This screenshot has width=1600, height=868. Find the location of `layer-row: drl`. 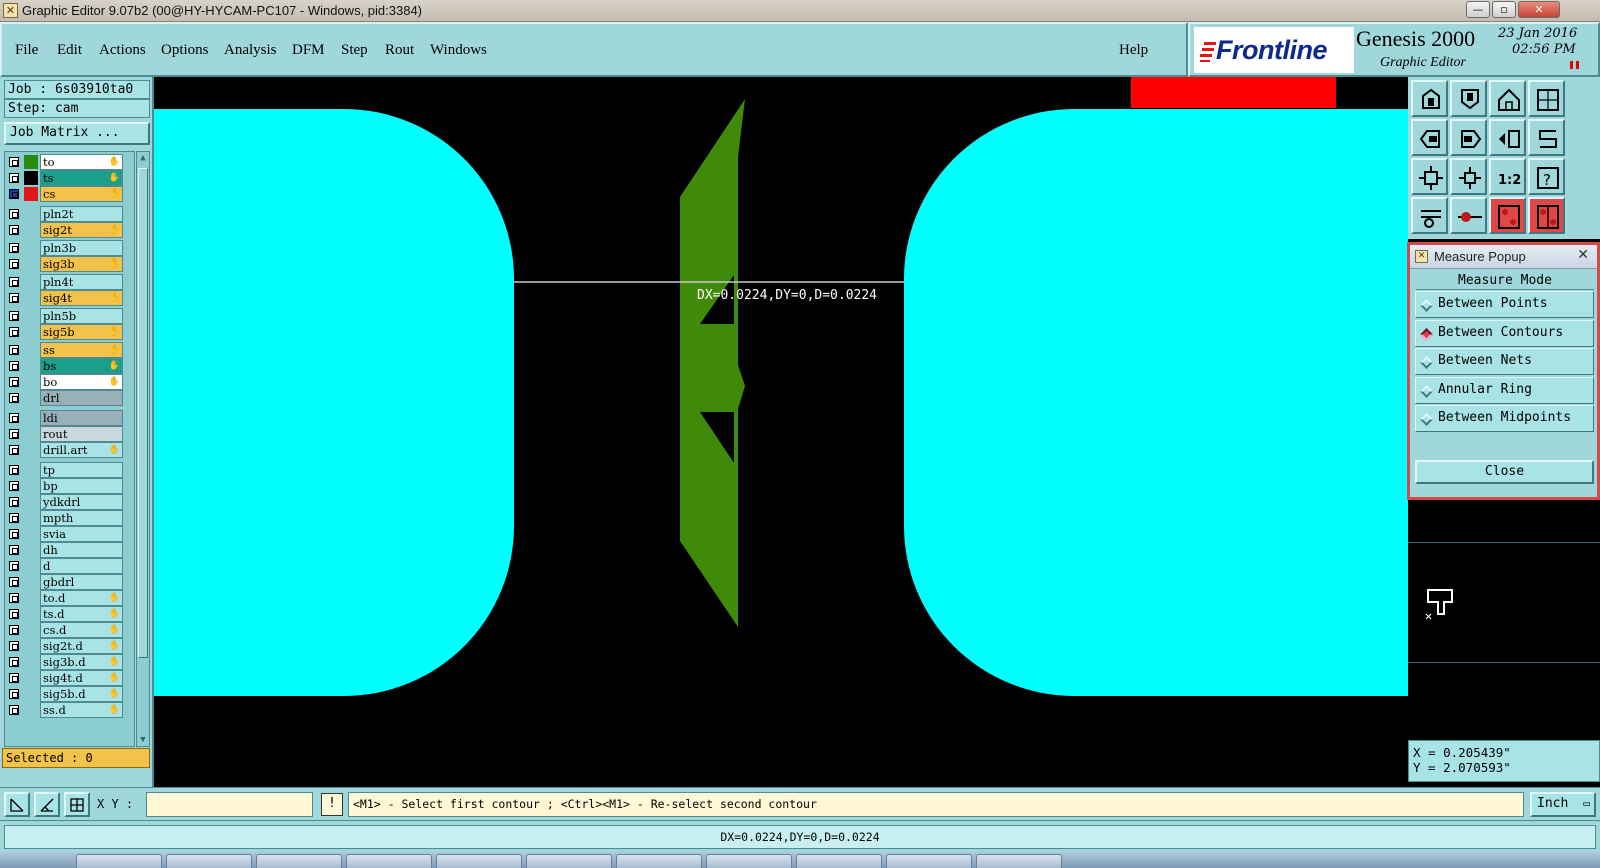

layer-row: drl is located at coordinates (69, 398).